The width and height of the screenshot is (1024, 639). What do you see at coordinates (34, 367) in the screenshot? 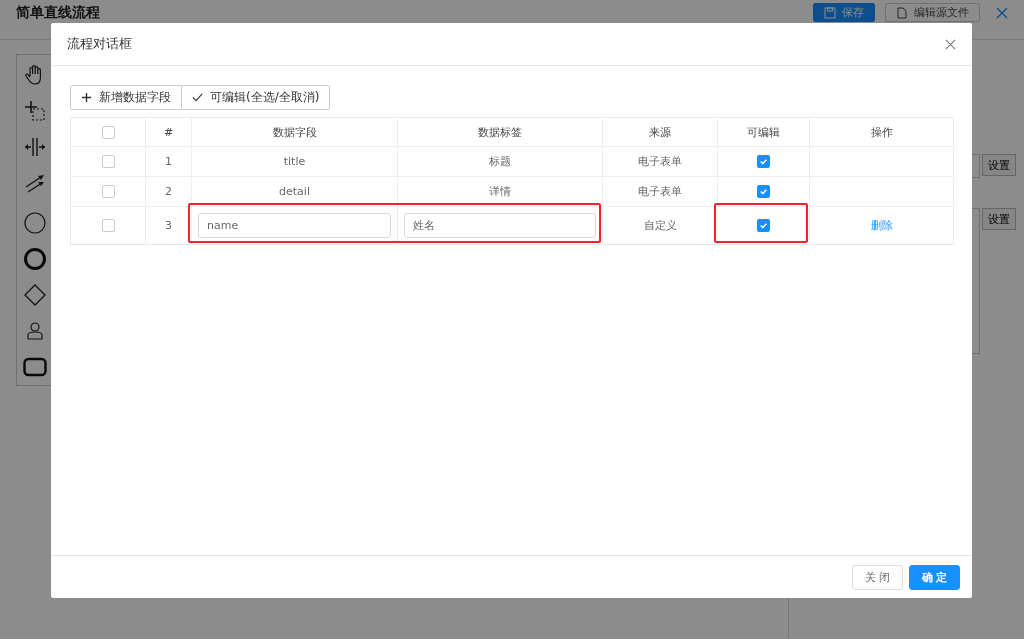
I see `rounded-rectangle-icon` at bounding box center [34, 367].